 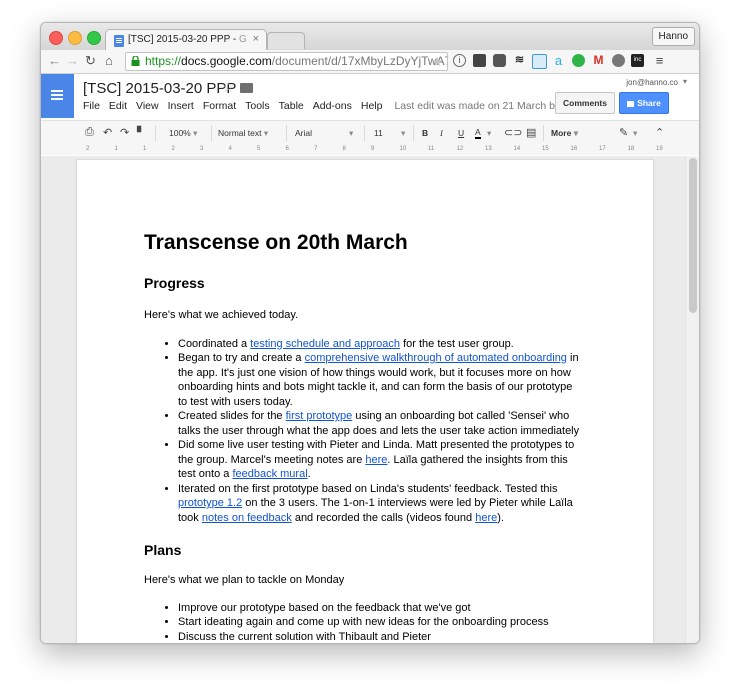 I want to click on menu-format: Format, so click(x=219, y=106).